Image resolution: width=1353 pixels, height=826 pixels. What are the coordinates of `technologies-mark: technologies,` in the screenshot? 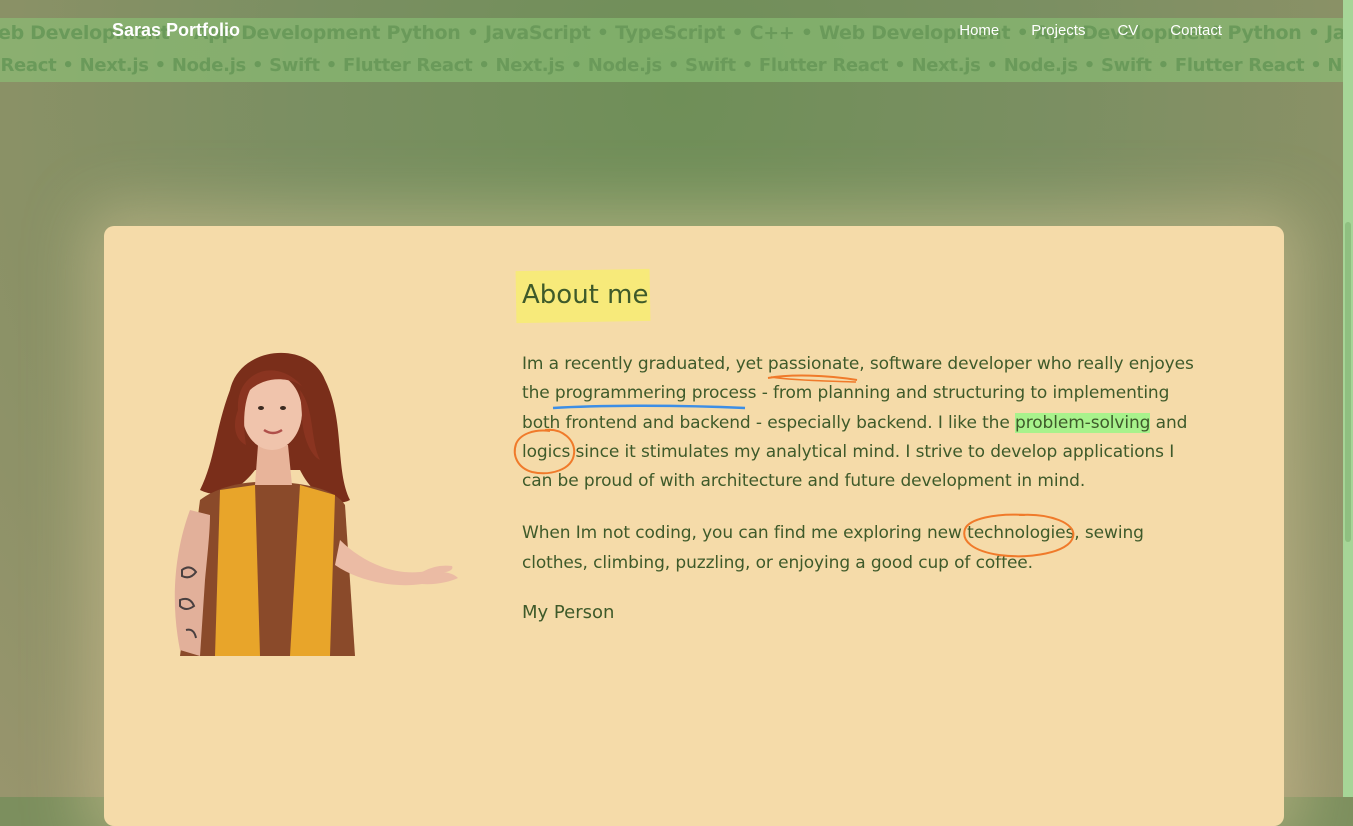 It's located at (1021, 536).